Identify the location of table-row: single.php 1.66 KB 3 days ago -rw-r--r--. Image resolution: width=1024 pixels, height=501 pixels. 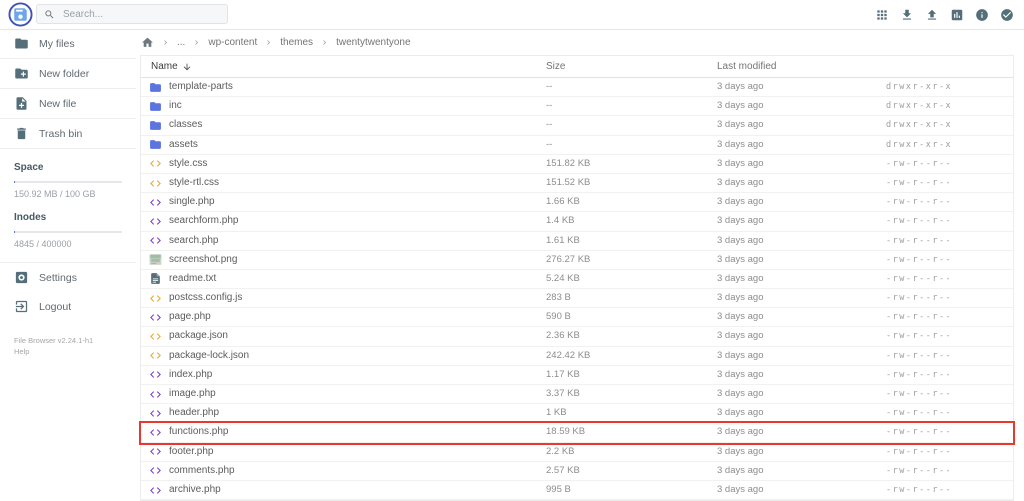
(577, 203).